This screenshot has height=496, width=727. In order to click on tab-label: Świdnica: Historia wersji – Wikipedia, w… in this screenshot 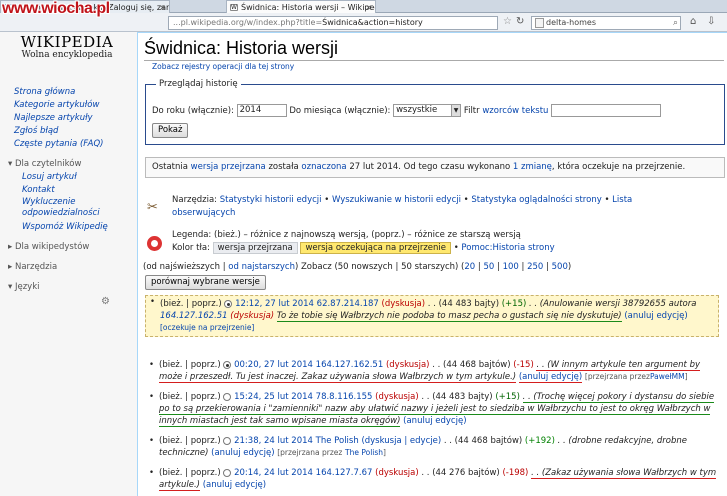, I will do `click(308, 7)`.